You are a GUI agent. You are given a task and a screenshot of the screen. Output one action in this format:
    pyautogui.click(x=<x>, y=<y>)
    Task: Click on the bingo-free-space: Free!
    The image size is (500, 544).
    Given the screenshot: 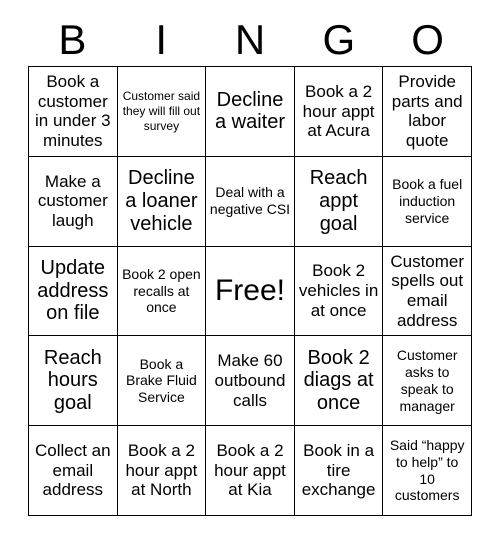 What is the action you would take?
    pyautogui.click(x=250, y=291)
    